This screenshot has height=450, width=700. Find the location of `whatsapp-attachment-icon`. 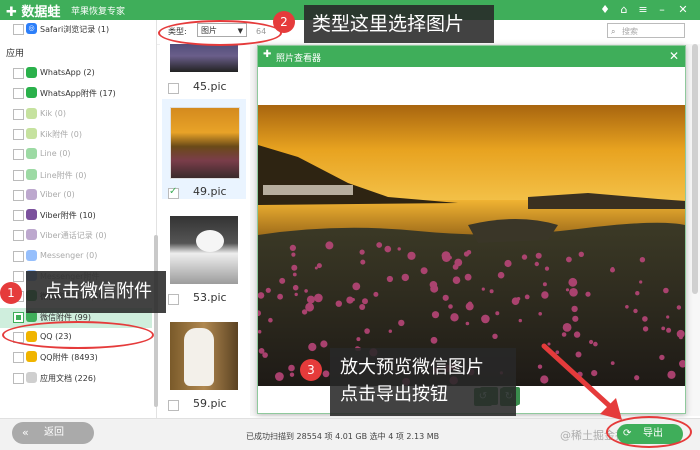

whatsapp-attachment-icon is located at coordinates (31, 93).